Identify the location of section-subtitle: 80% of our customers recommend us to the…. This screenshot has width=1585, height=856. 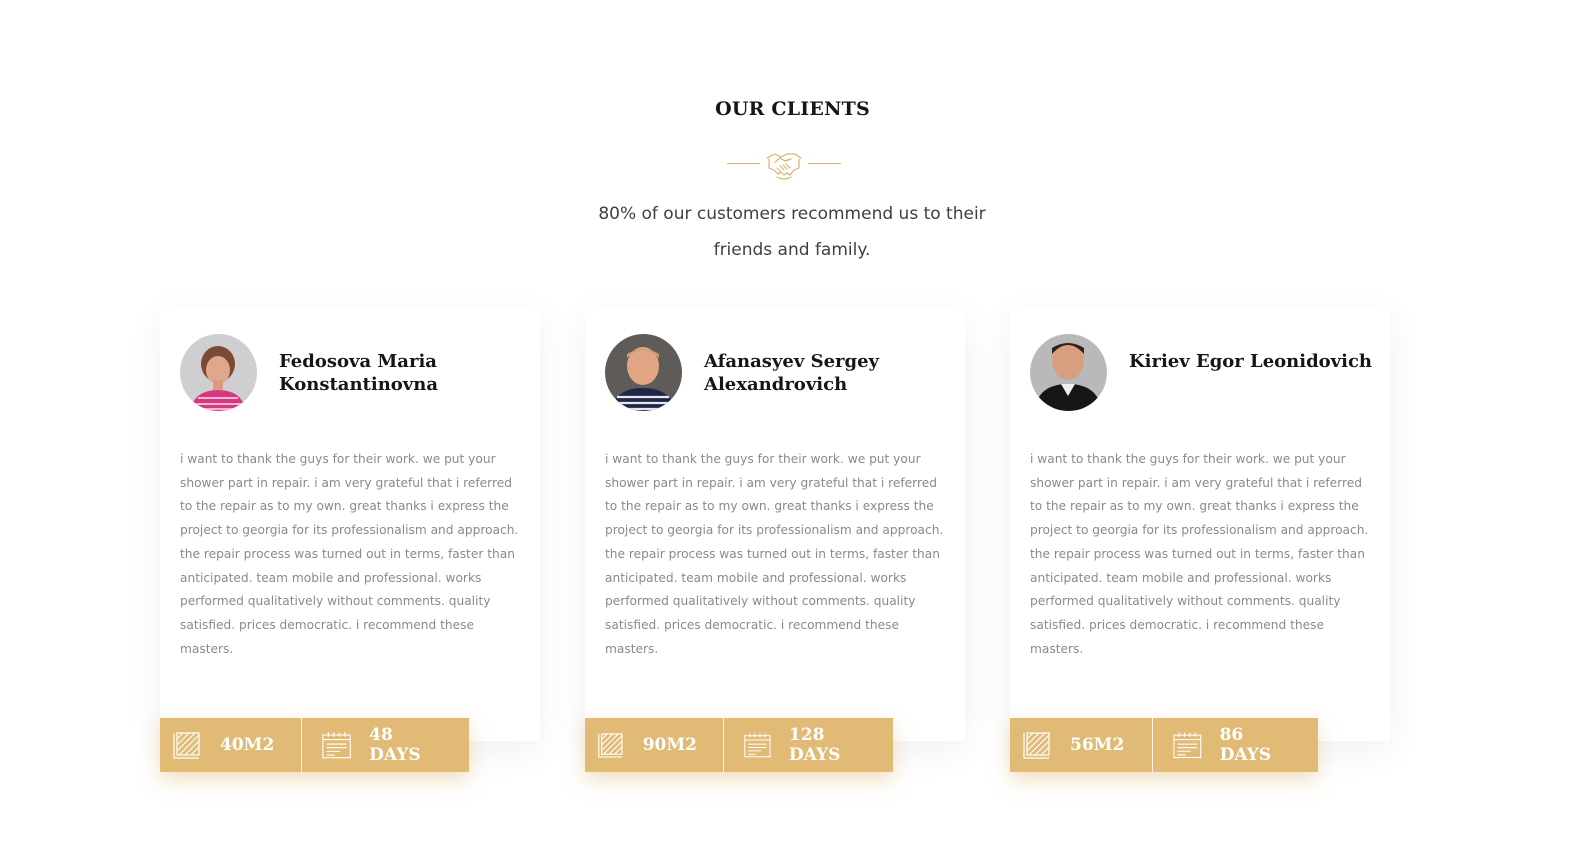
(792, 232).